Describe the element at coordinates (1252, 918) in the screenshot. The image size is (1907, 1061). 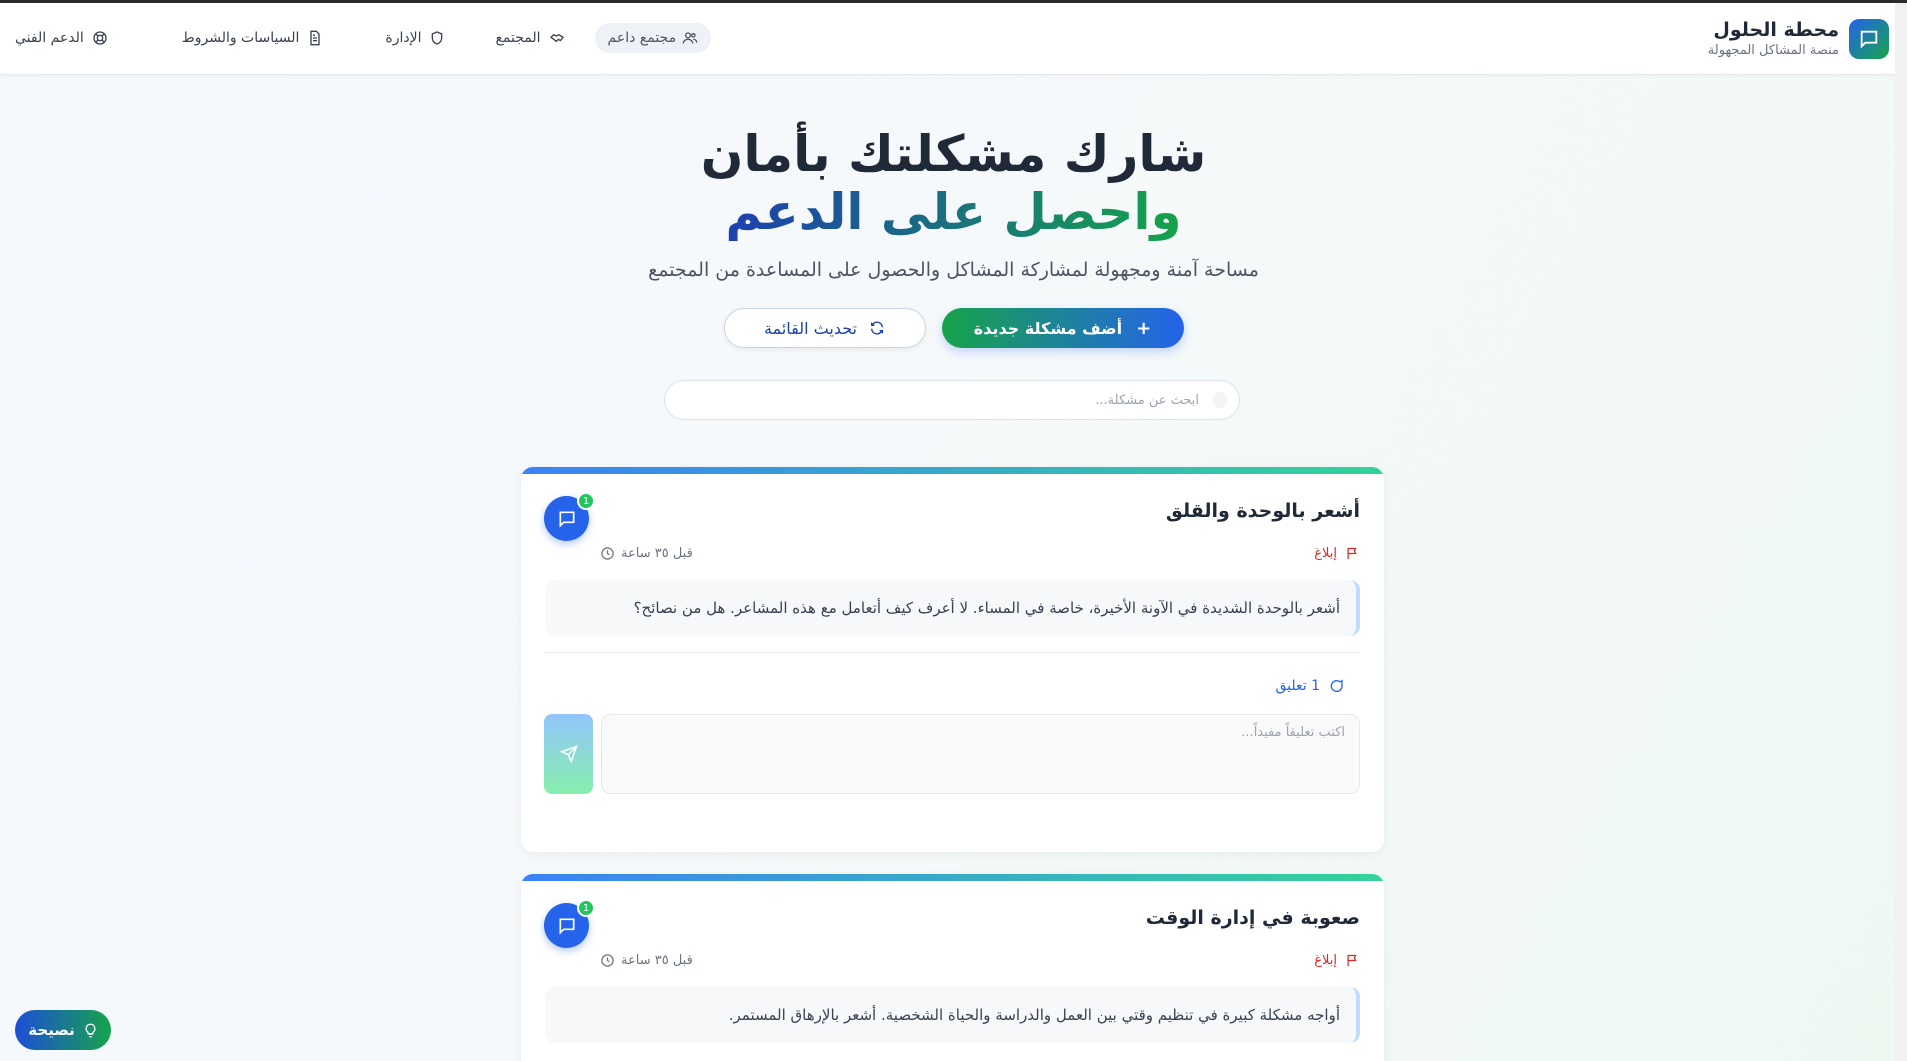
I see `problem-title: صعوبة في إدارة الوقت` at that location.